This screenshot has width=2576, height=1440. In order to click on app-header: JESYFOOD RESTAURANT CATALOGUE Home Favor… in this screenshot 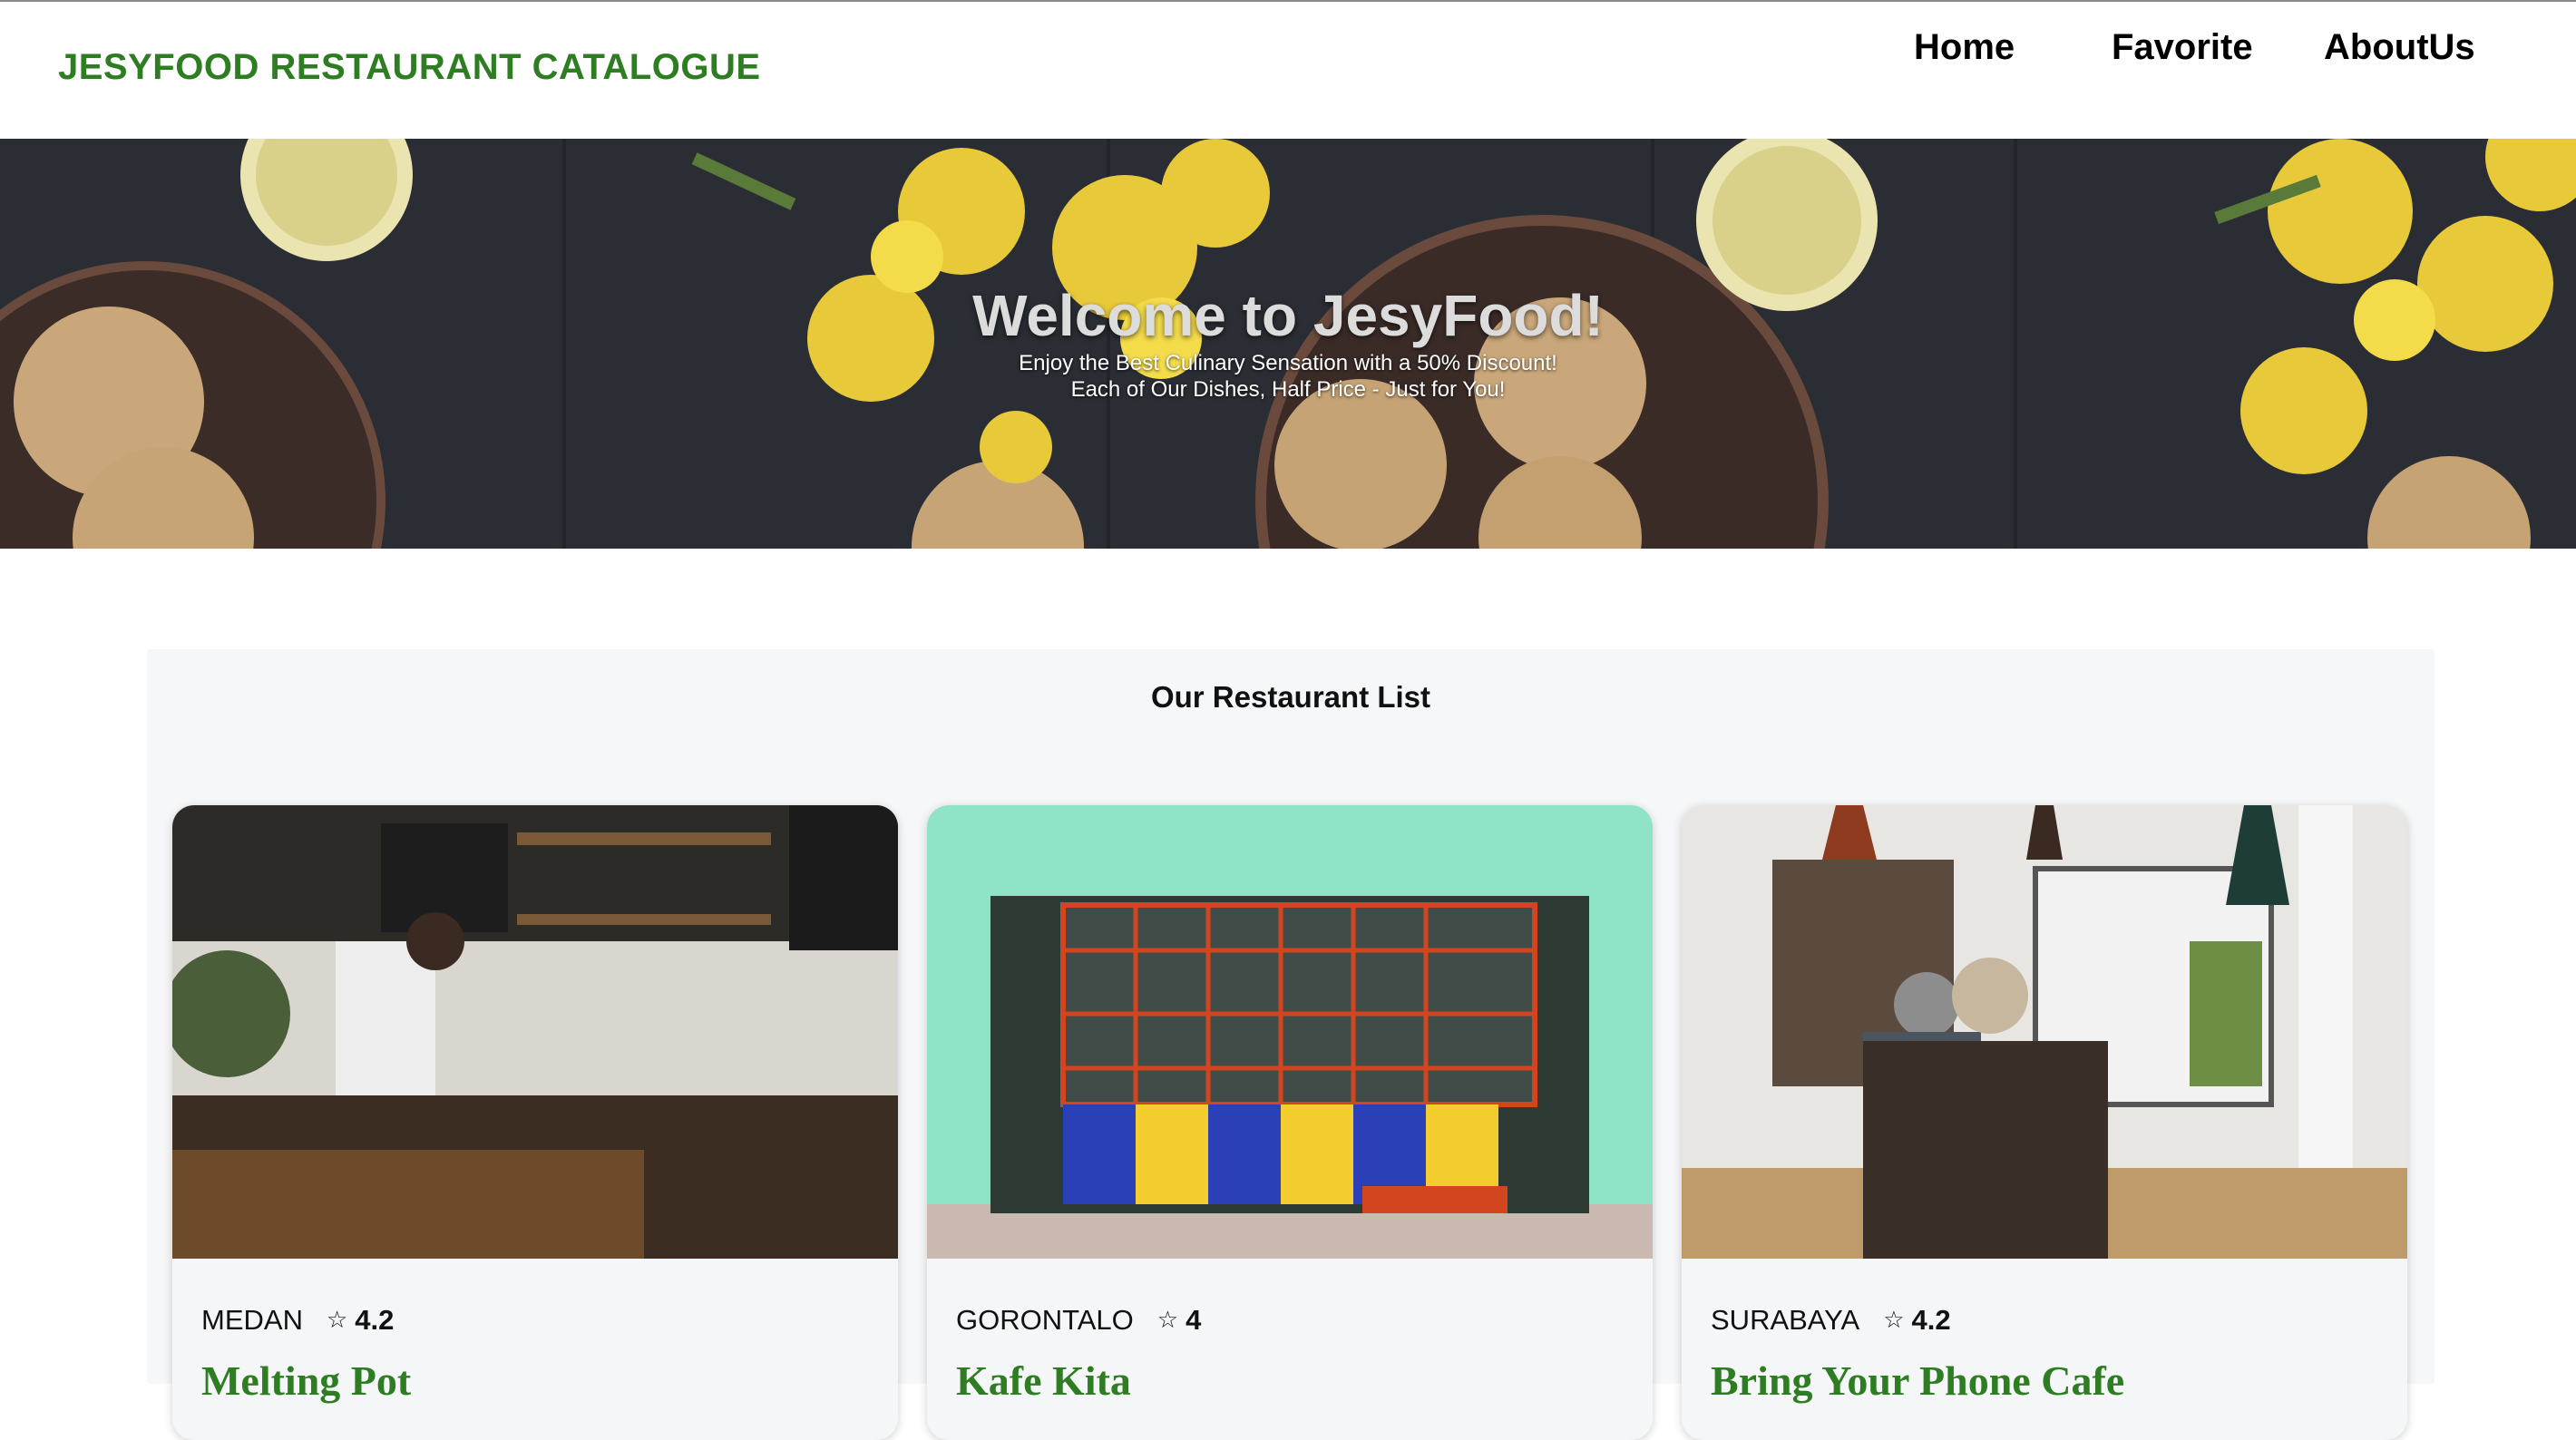, I will do `click(1288, 70)`.